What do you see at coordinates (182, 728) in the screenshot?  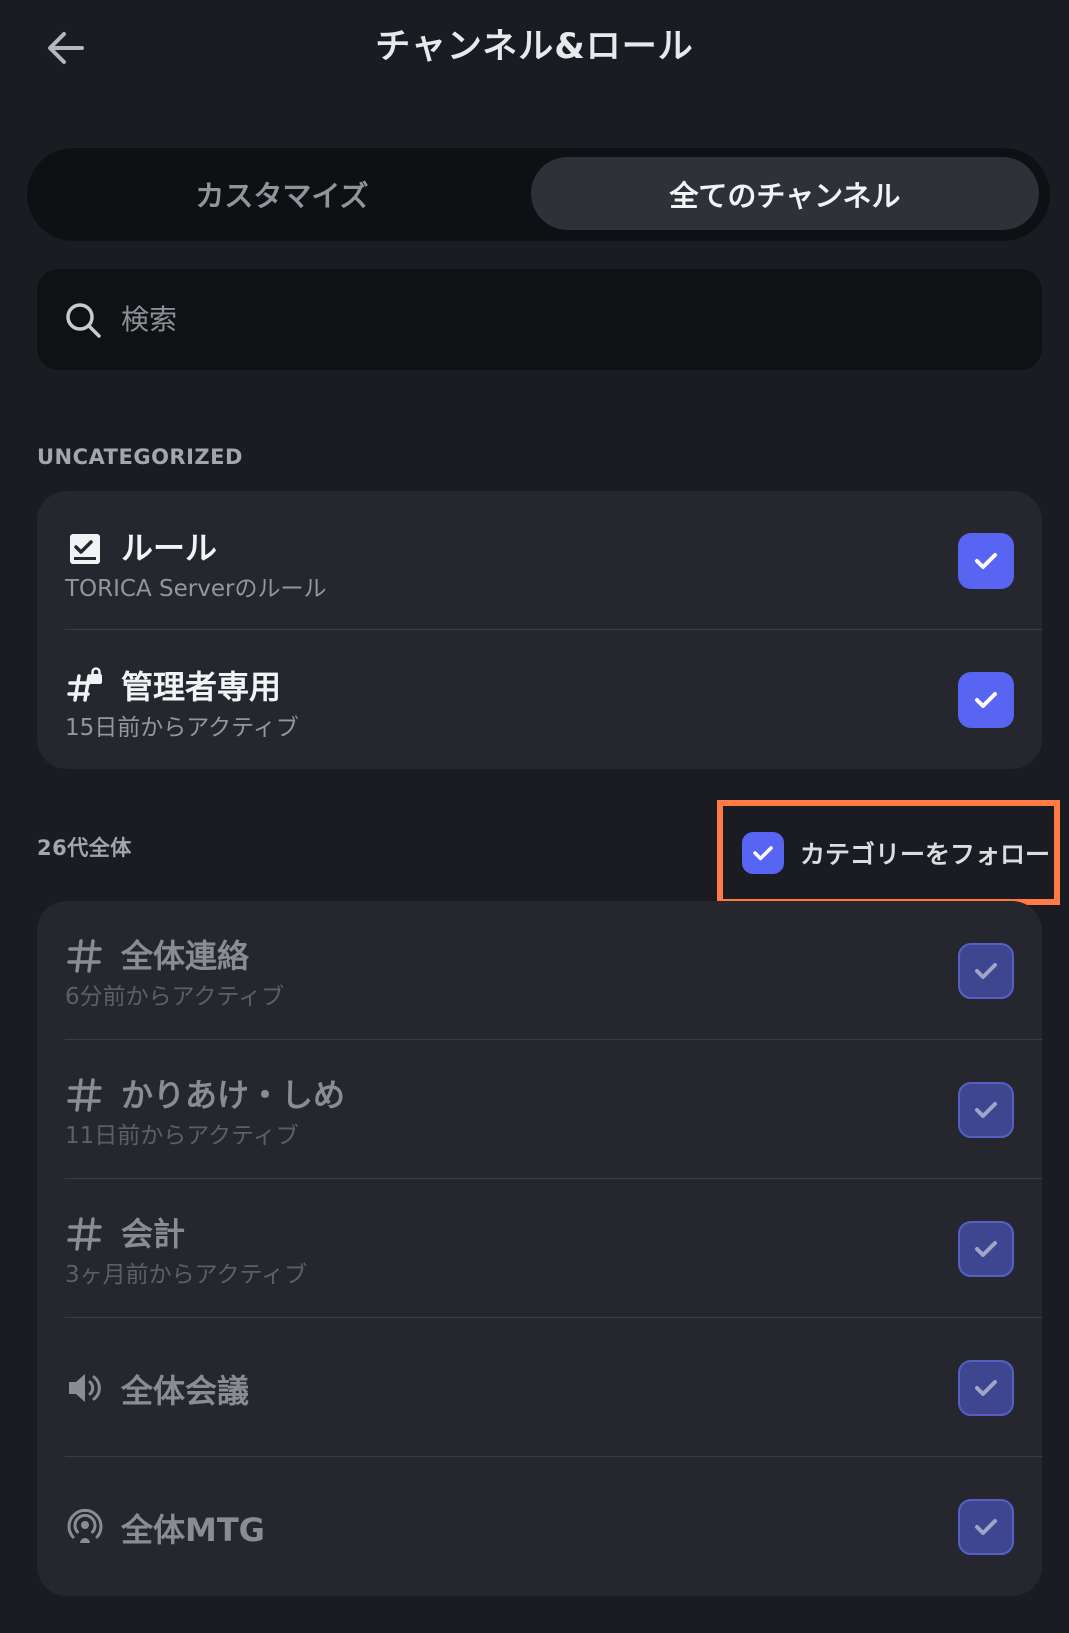 I see `channel-subtitle: 15日前からアクティブ` at bounding box center [182, 728].